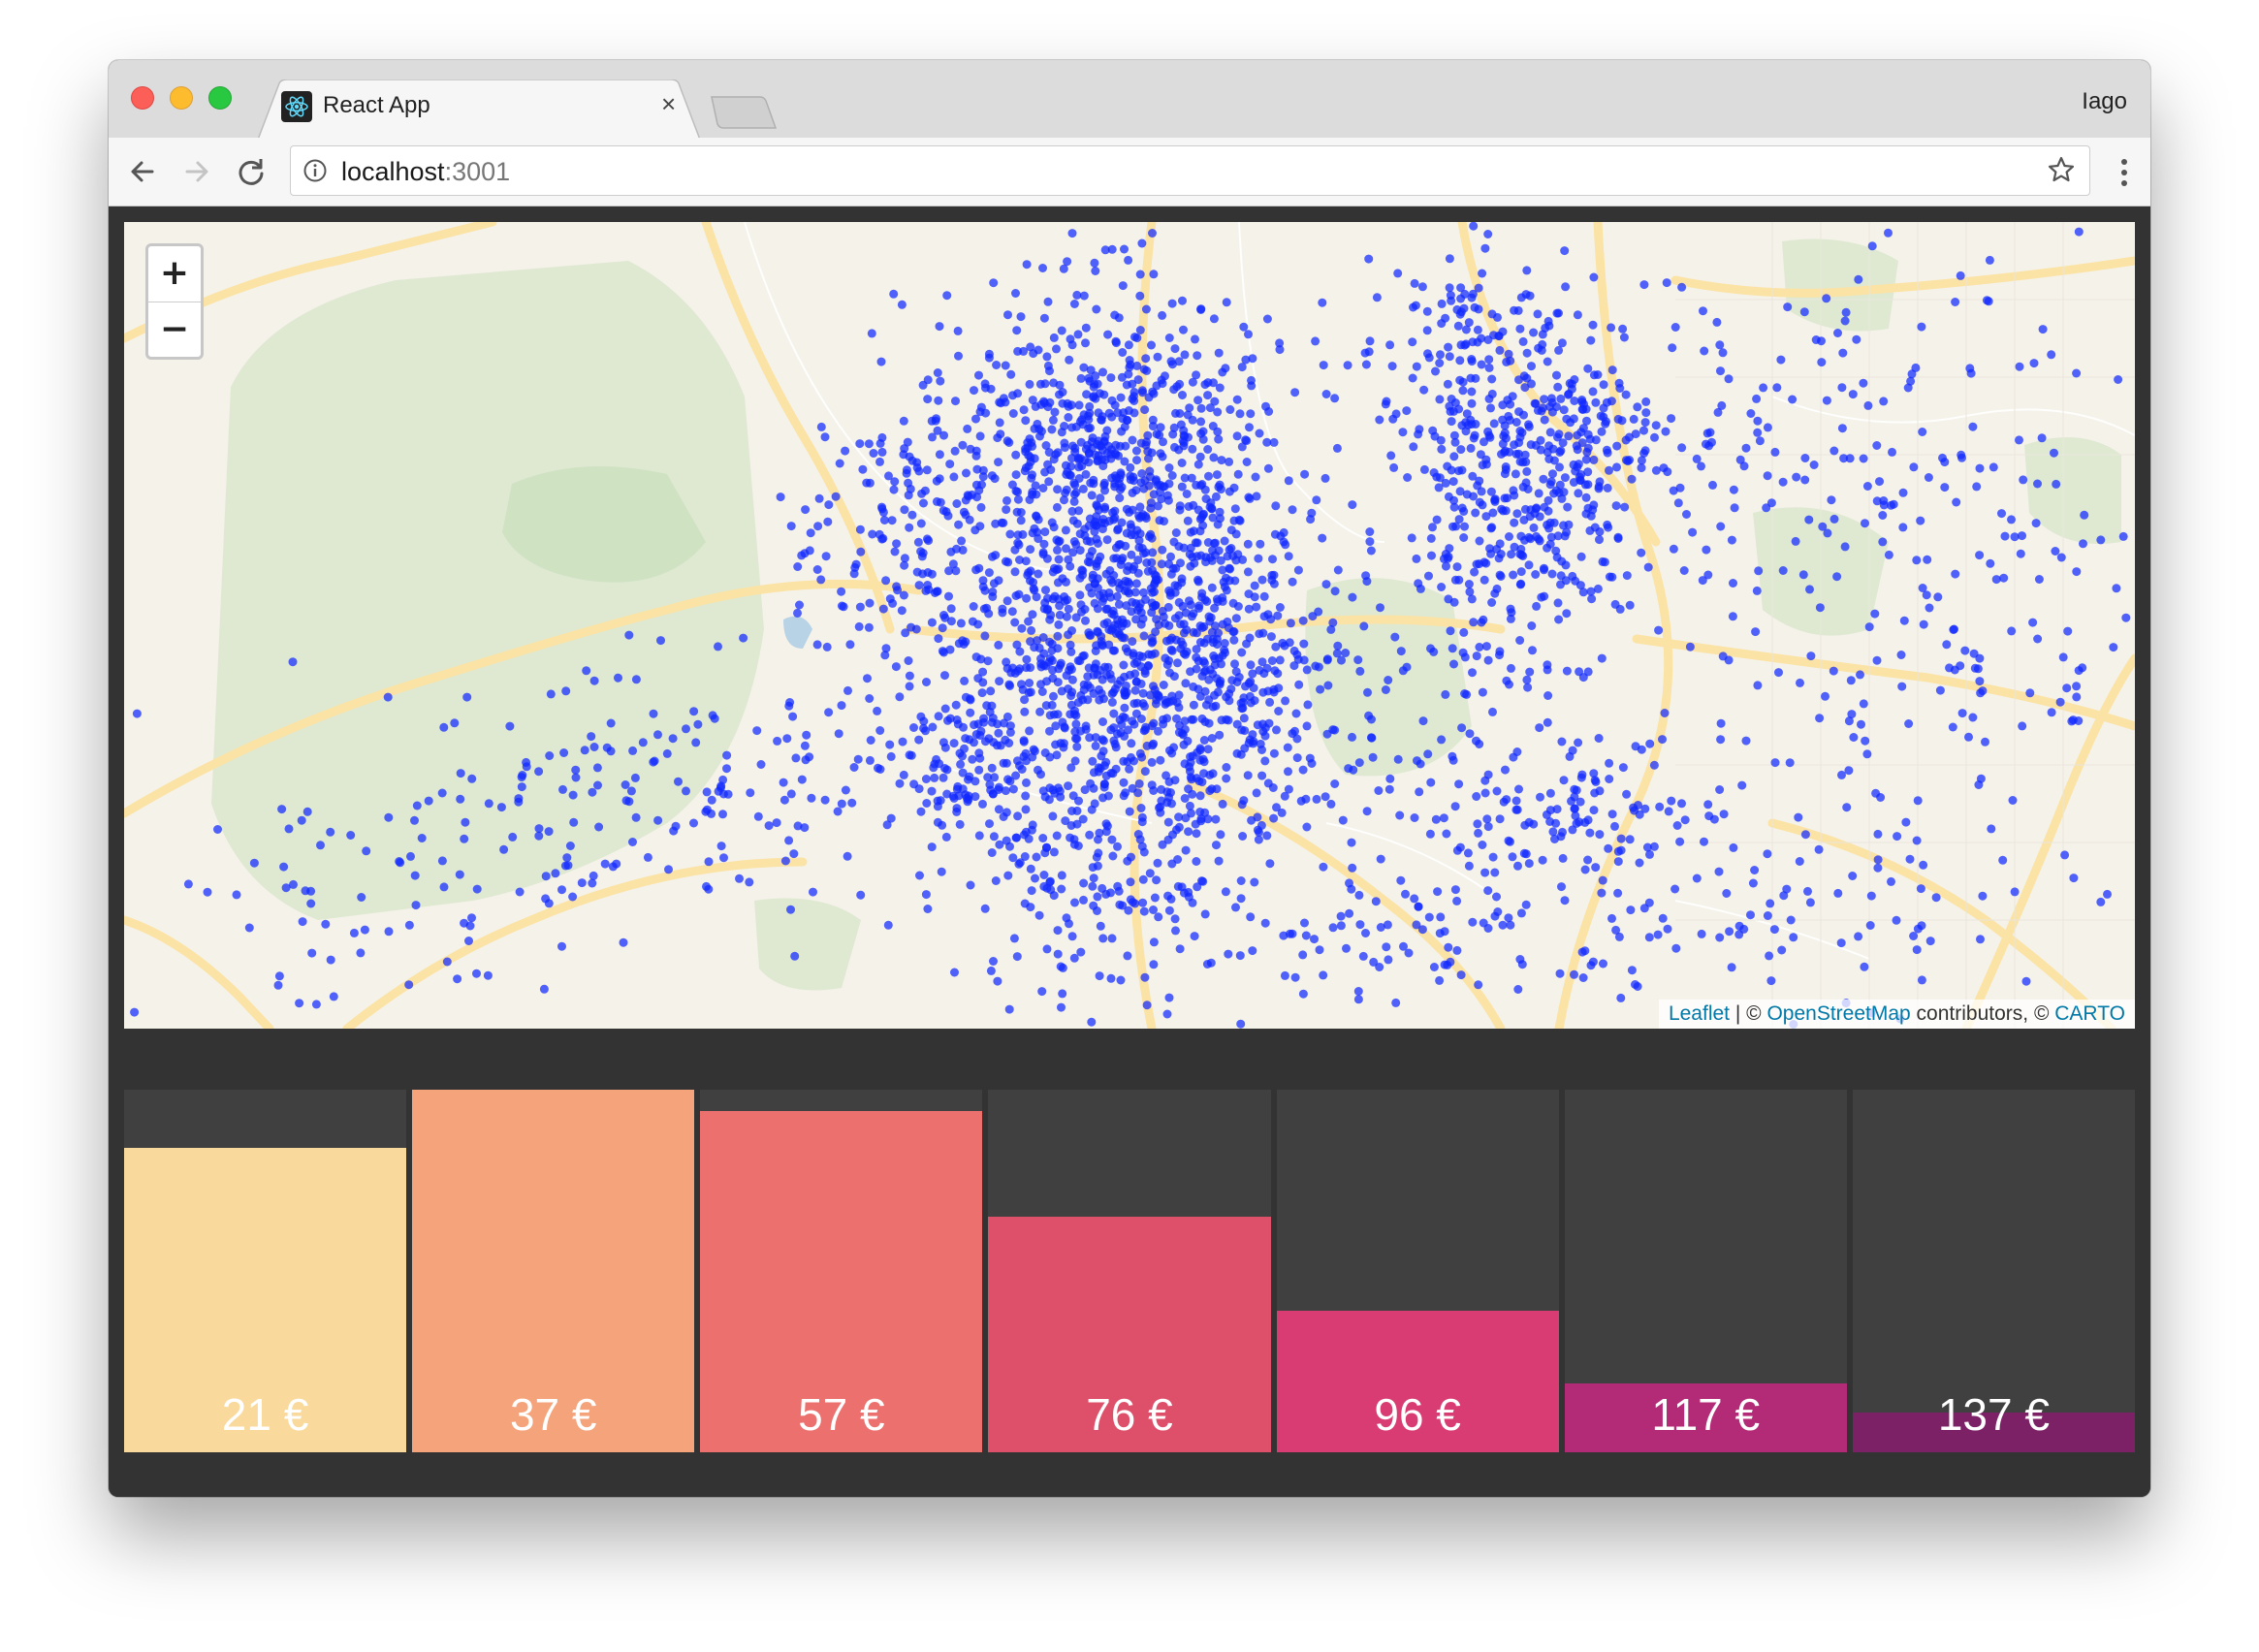 The width and height of the screenshot is (2259, 1652). I want to click on tab-close-icon: ×, so click(668, 104).